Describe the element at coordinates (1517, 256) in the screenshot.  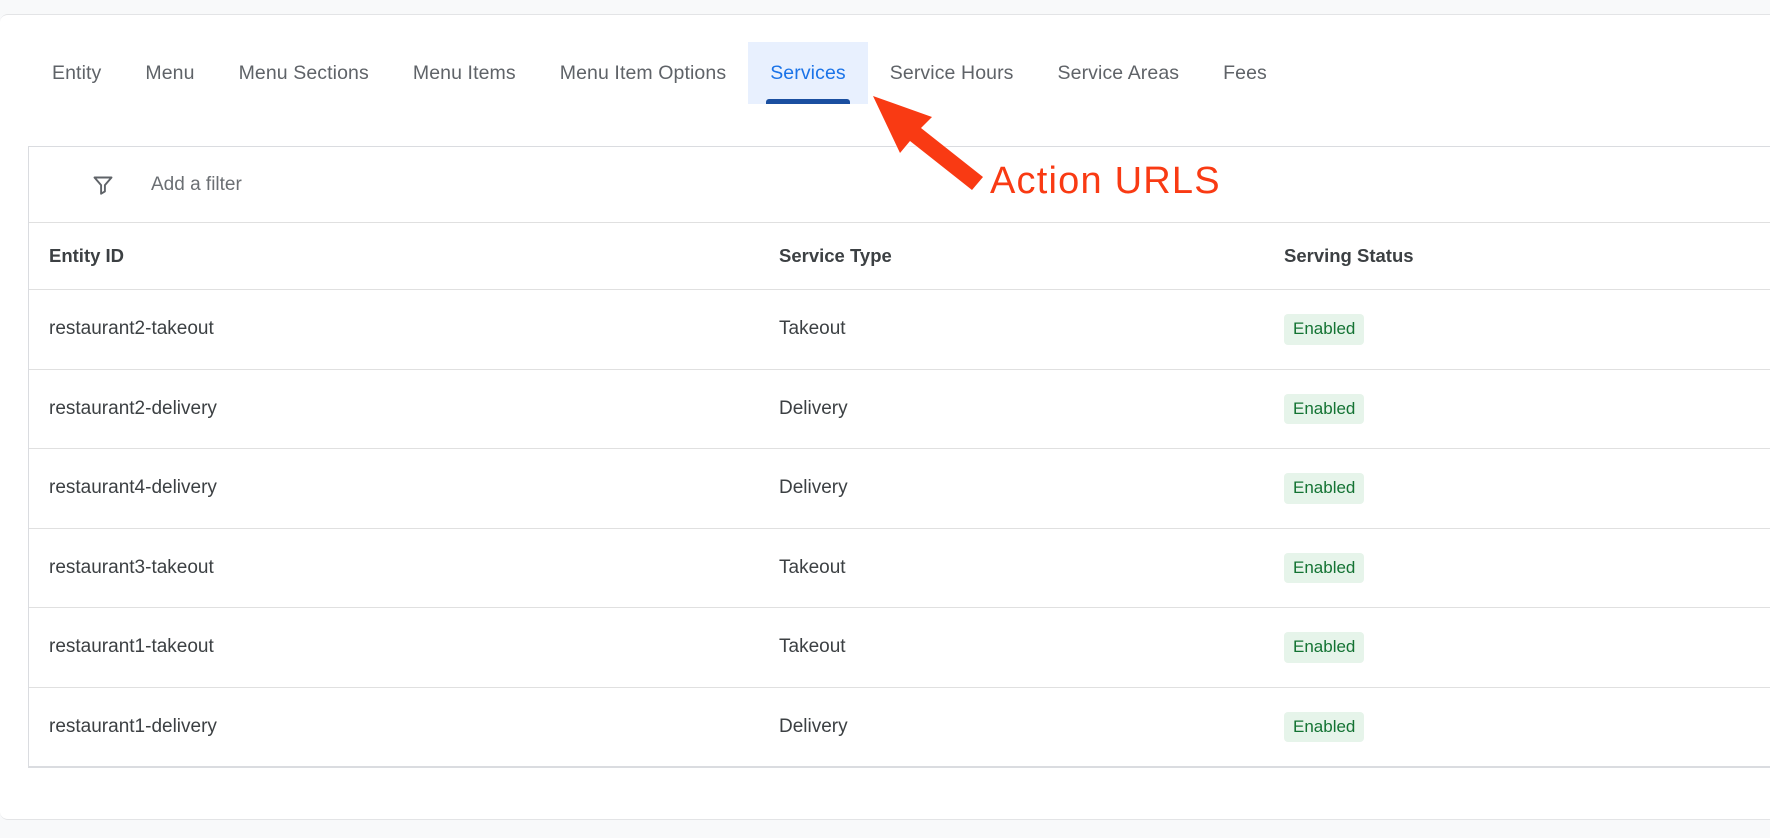
I see `column-header-serving-status: Serving Status` at that location.